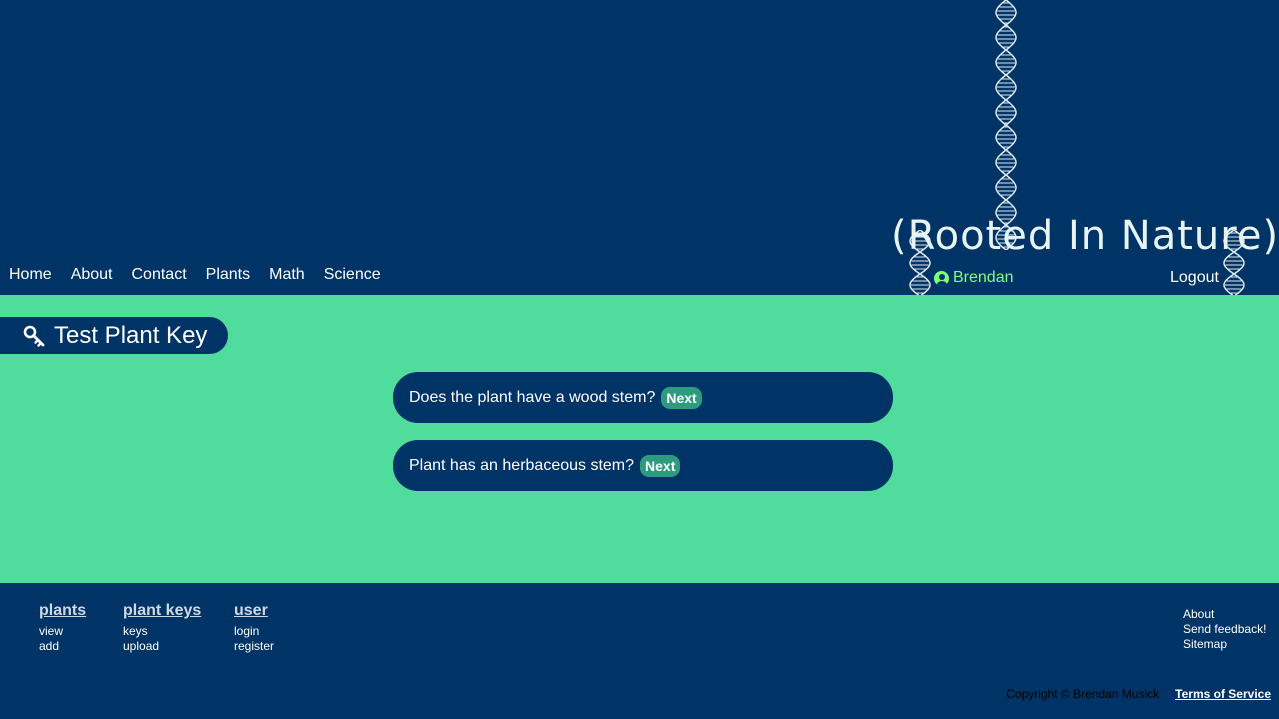 The width and height of the screenshot is (1279, 719). Describe the element at coordinates (62, 631) in the screenshot. I see `footer-link-view: view` at that location.